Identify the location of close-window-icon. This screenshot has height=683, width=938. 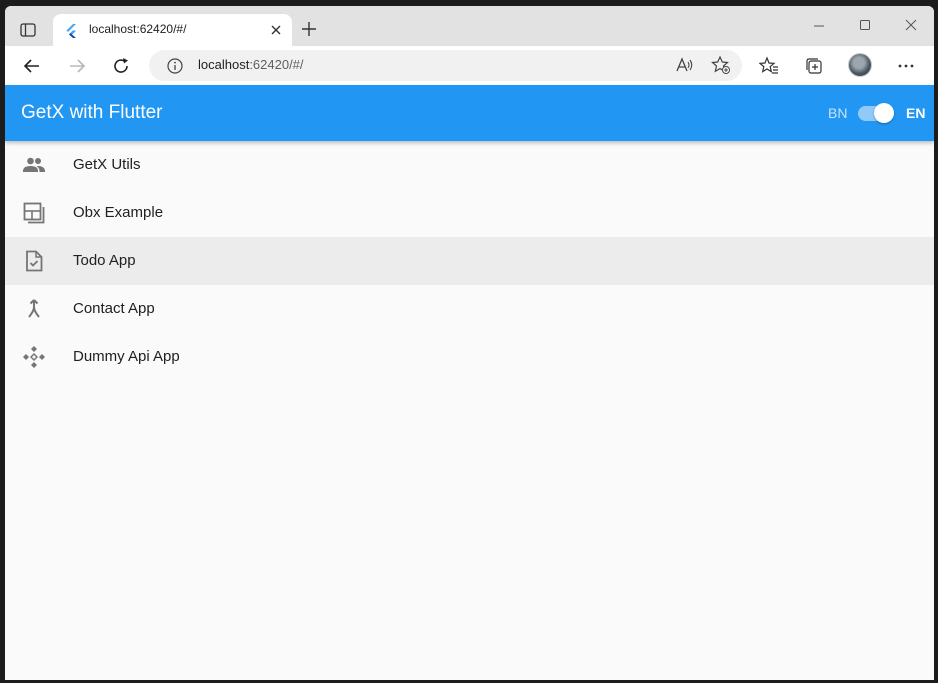
(911, 24).